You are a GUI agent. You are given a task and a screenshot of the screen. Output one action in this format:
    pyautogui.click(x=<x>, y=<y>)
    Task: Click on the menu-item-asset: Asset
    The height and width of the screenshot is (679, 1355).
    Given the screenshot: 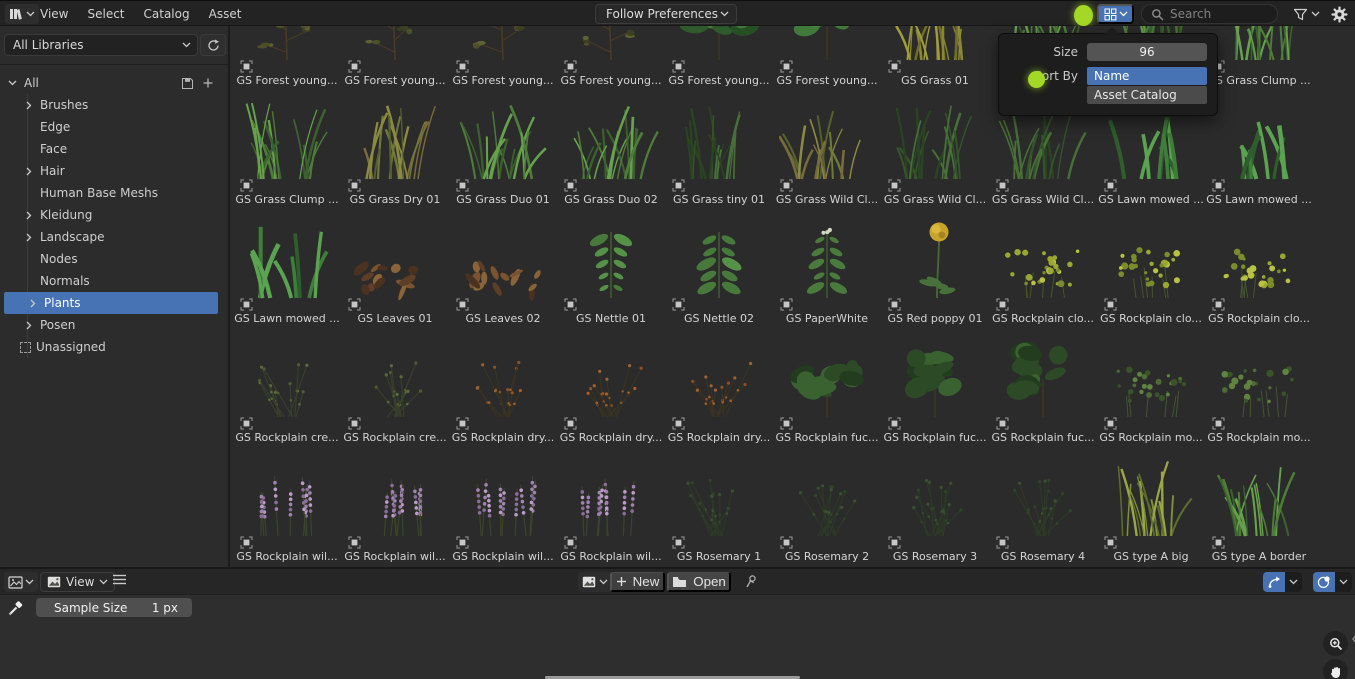 What is the action you would take?
    pyautogui.click(x=225, y=14)
    